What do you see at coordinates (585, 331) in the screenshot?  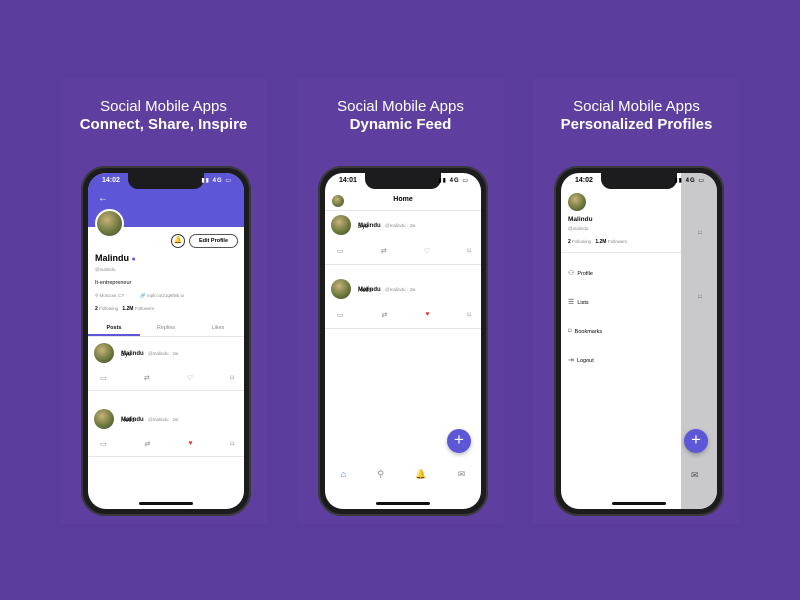 I see `drawer-item-bookmarks: ⌑ Bookmarks` at bounding box center [585, 331].